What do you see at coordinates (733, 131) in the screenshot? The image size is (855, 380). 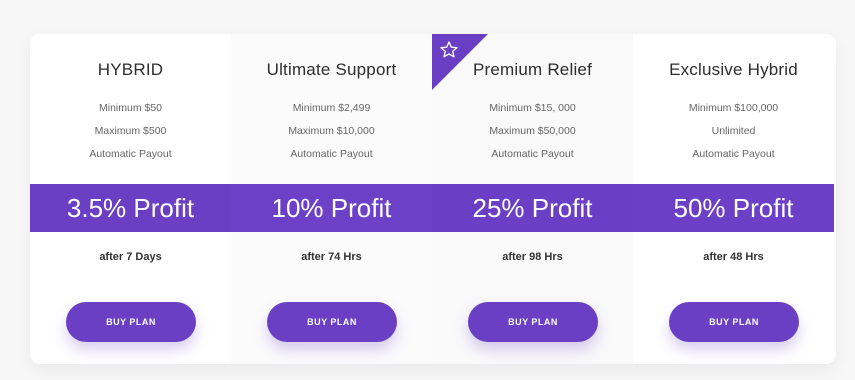 I see `plan-maximum: Unlimited` at bounding box center [733, 131].